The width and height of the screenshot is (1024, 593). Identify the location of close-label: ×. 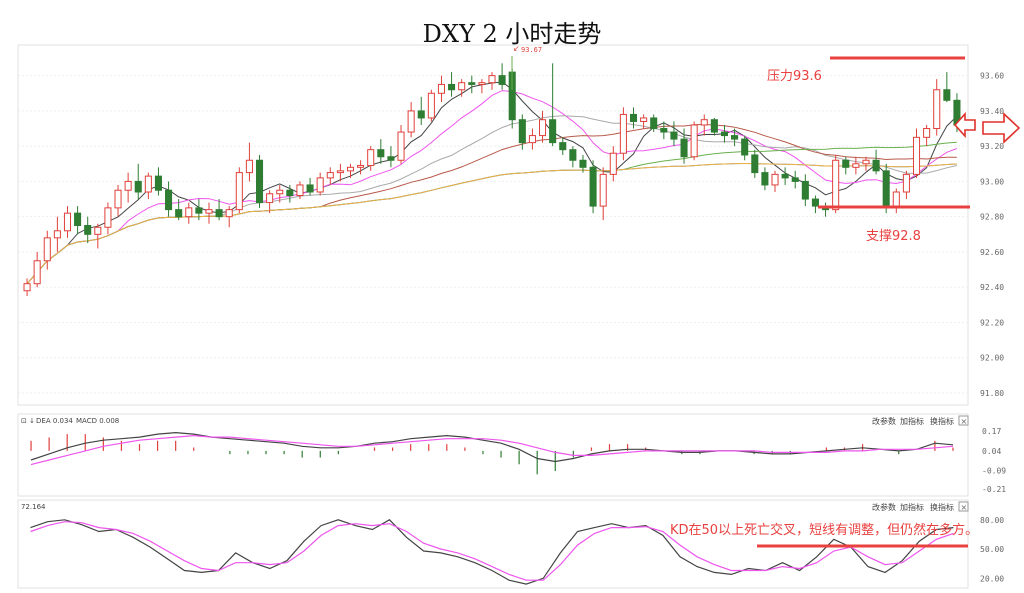
(964, 421).